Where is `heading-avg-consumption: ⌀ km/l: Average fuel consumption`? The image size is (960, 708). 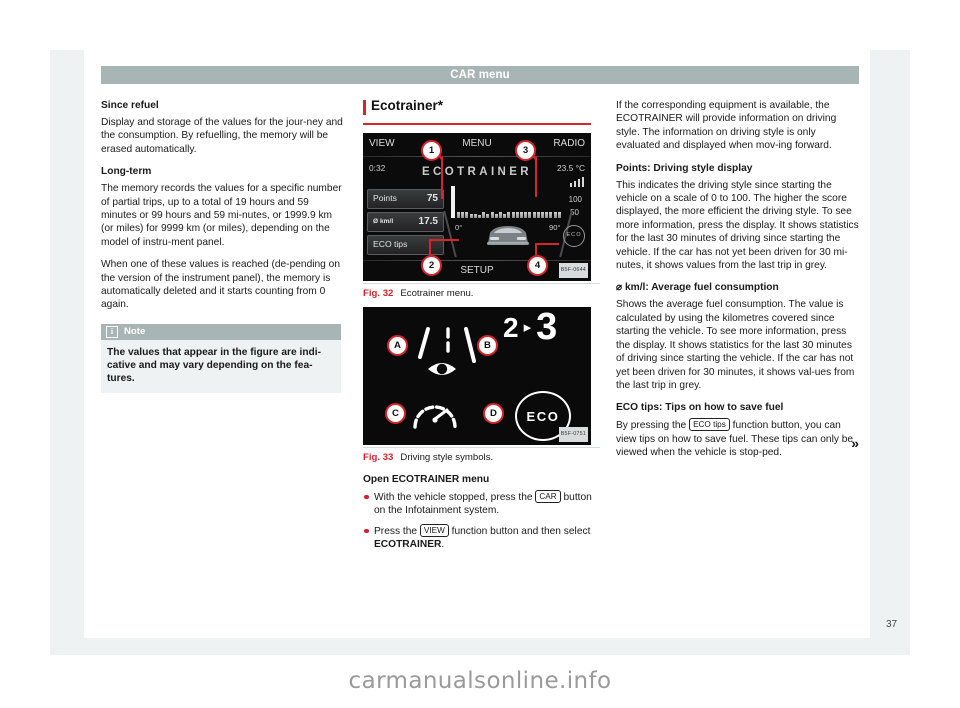 heading-avg-consumption: ⌀ km/l: Average fuel consumption is located at coordinates (697, 288).